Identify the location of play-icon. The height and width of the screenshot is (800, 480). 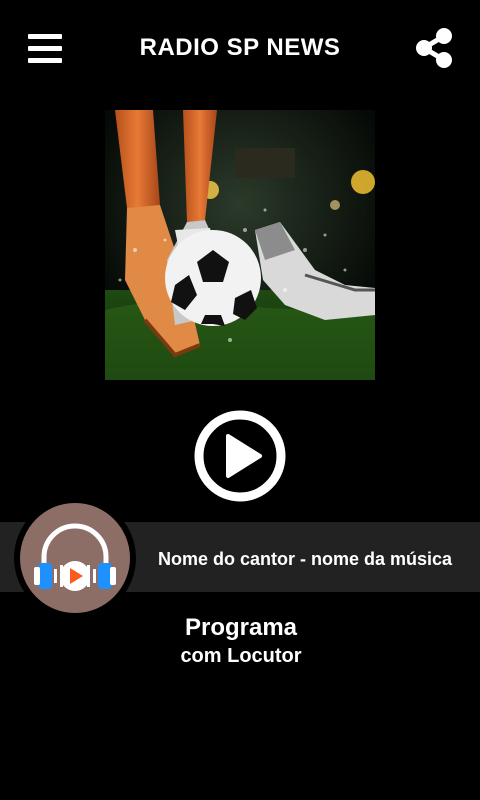
(240, 456).